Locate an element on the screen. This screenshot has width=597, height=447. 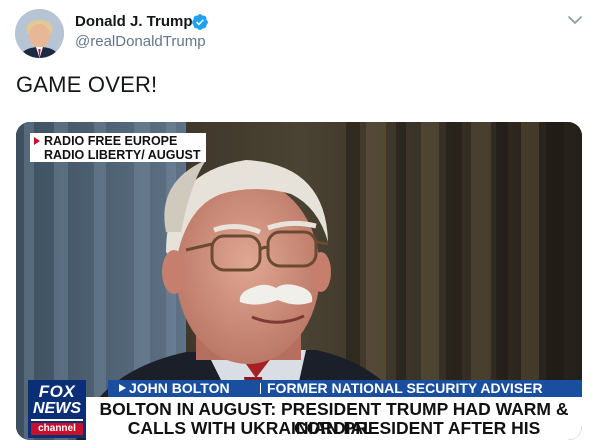
verified-badge-icon is located at coordinates (200, 22).